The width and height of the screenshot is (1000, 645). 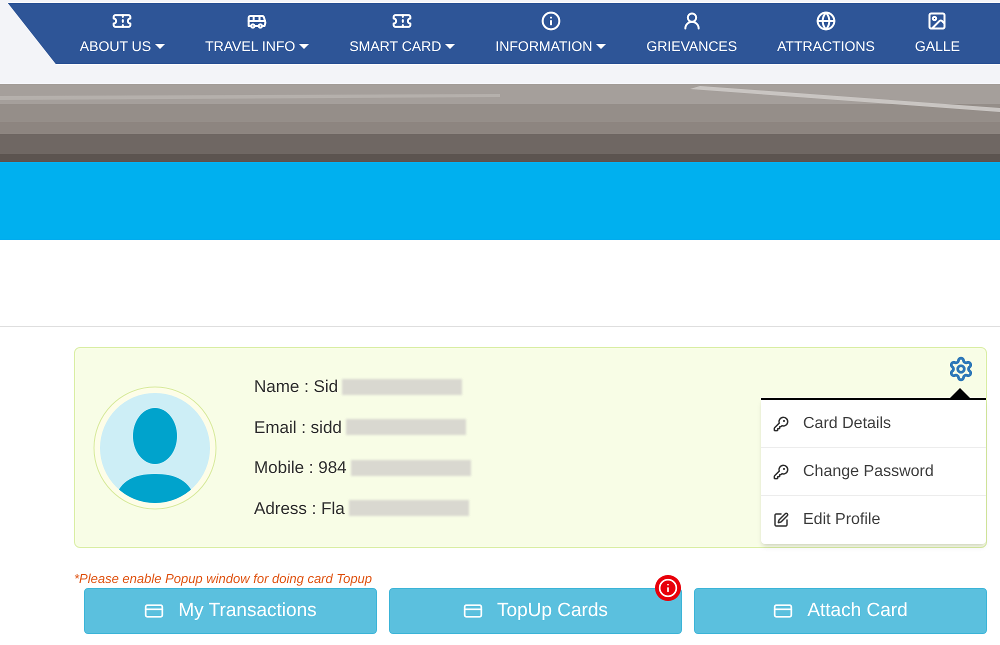 I want to click on nav-item: ABOUT US, so click(x=123, y=33).